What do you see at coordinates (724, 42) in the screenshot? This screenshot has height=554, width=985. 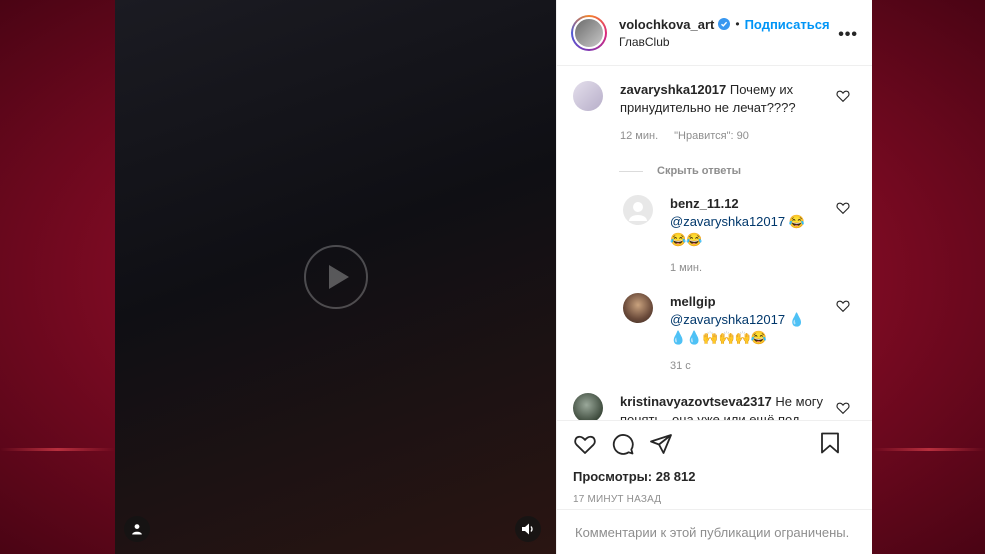 I see `post-location: ГлавClub` at bounding box center [724, 42].